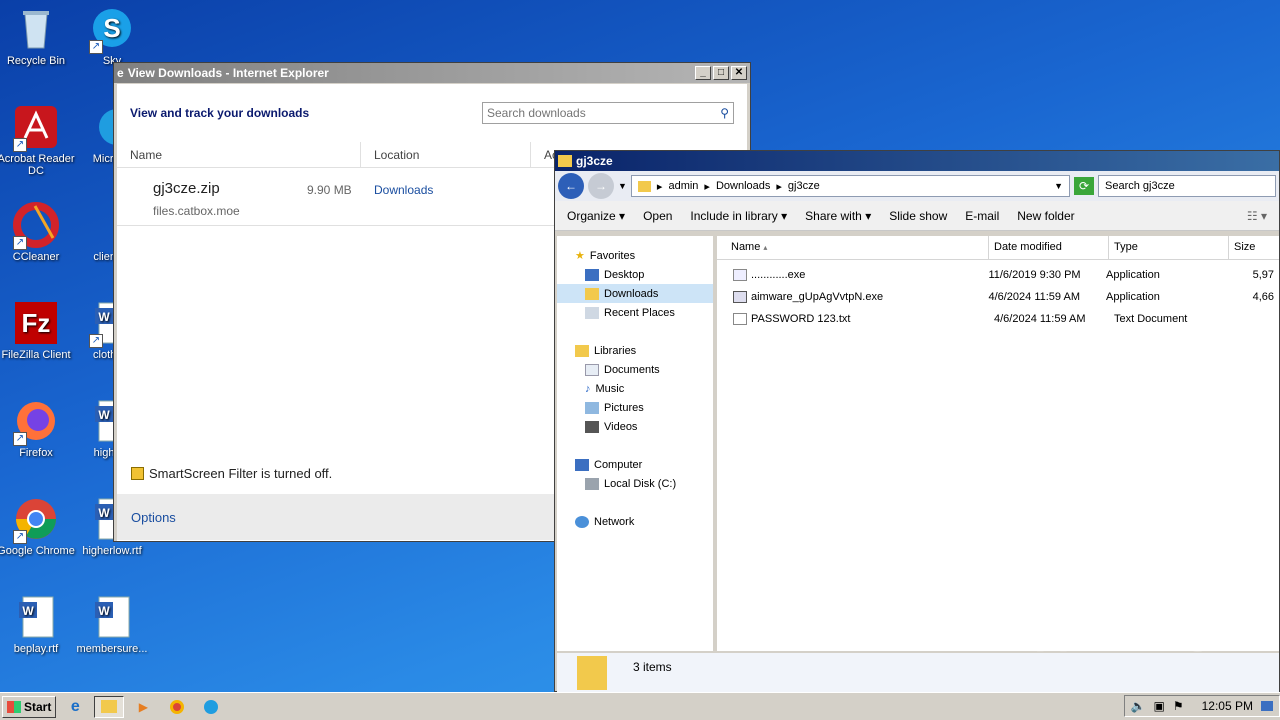 The height and width of the screenshot is (720, 1280). Describe the element at coordinates (640, 706) in the screenshot. I see `taskbar: Start e ▶ 🔈 ▣ ⚑ 12:05 PM` at that location.